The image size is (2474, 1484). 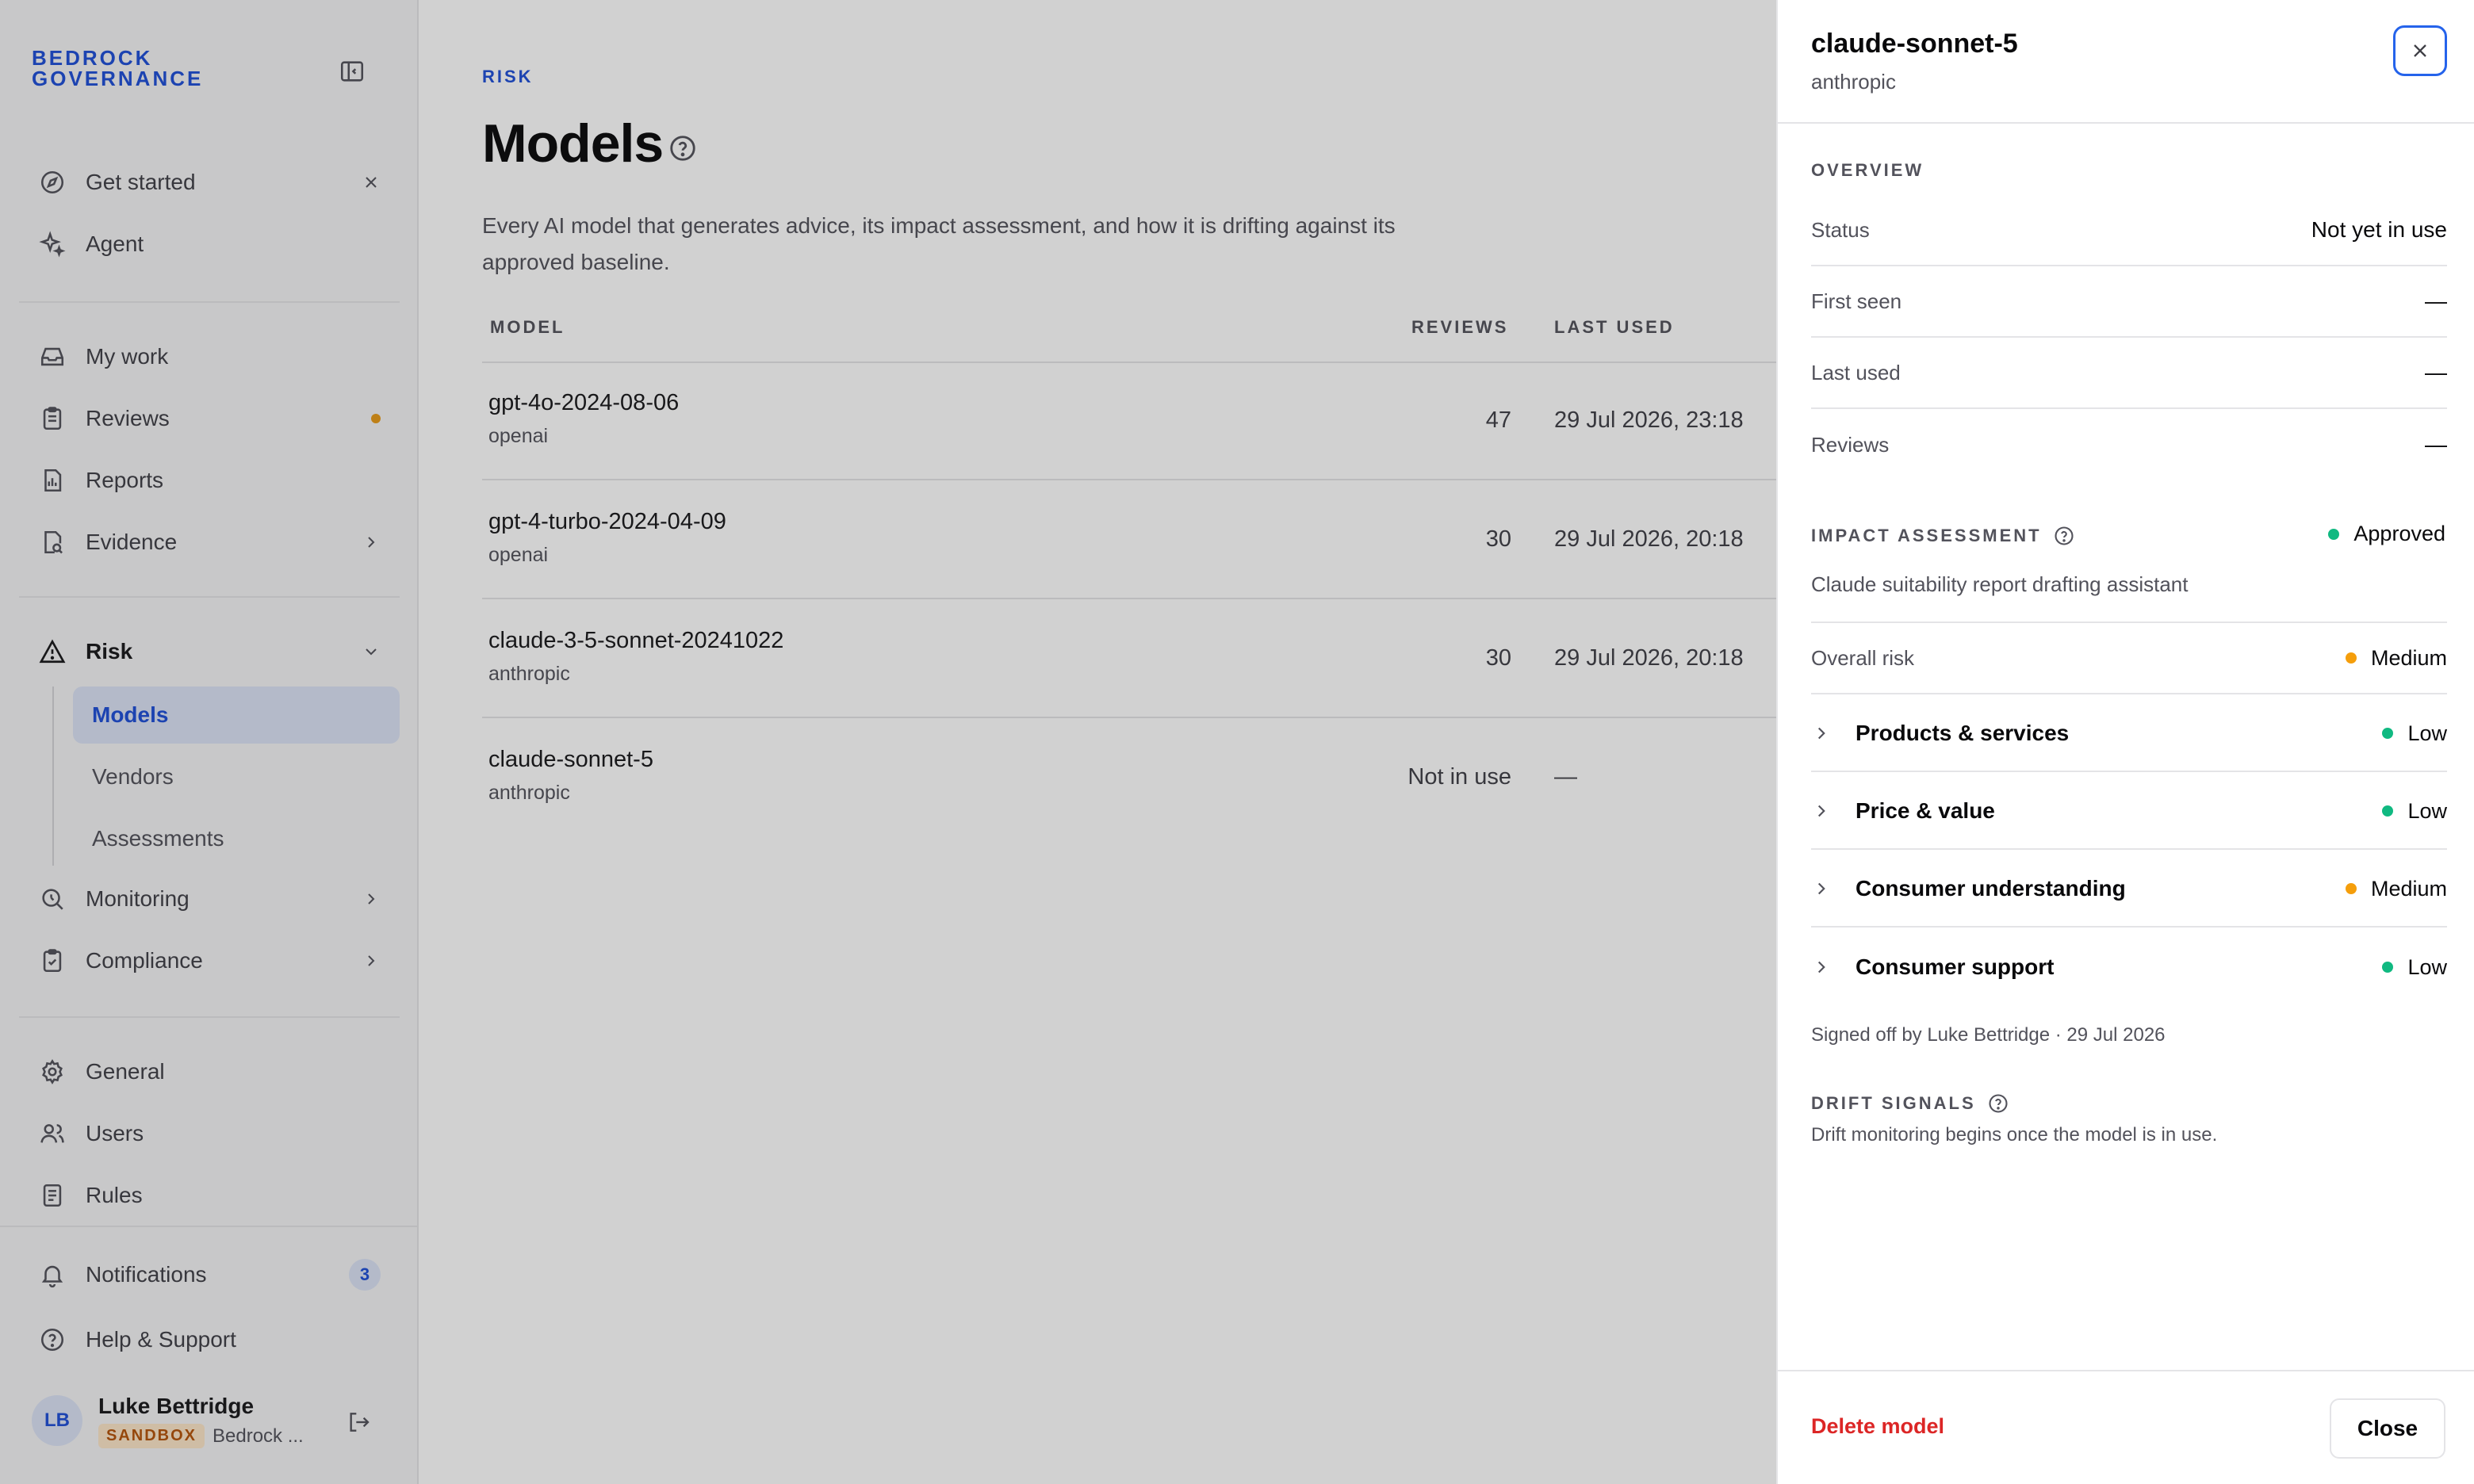 I want to click on drift-signals-label: DRIFT SIGNALS, so click(x=1910, y=1103).